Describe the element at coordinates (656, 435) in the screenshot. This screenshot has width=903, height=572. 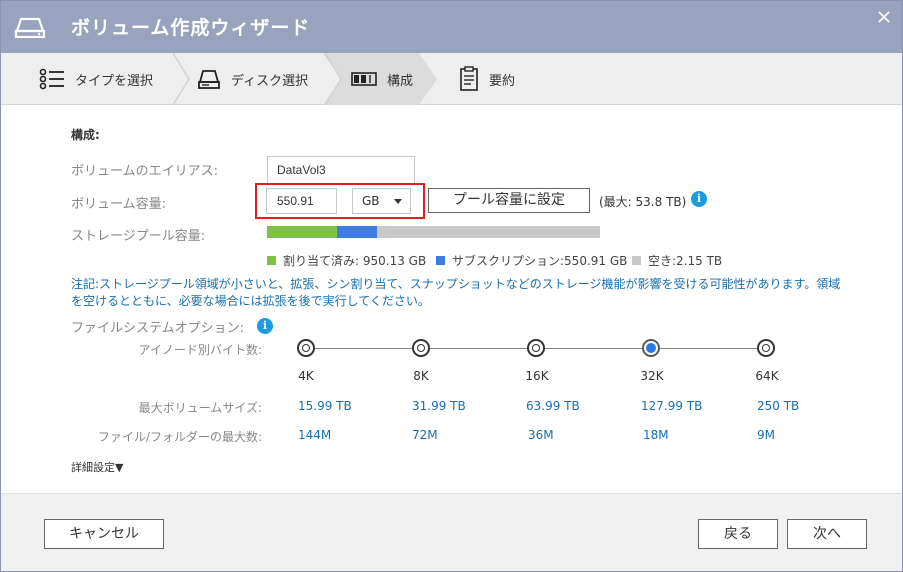
I see `max-files-value: 18M` at that location.